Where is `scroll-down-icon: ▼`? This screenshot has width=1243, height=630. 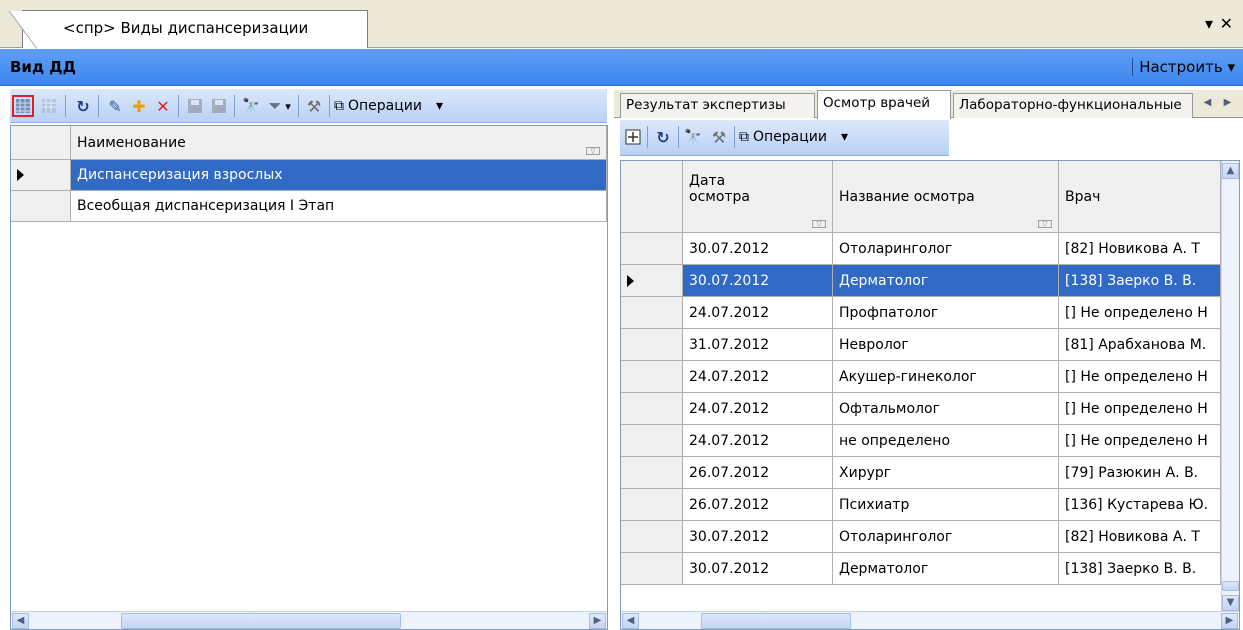 scroll-down-icon: ▼ is located at coordinates (1230, 603).